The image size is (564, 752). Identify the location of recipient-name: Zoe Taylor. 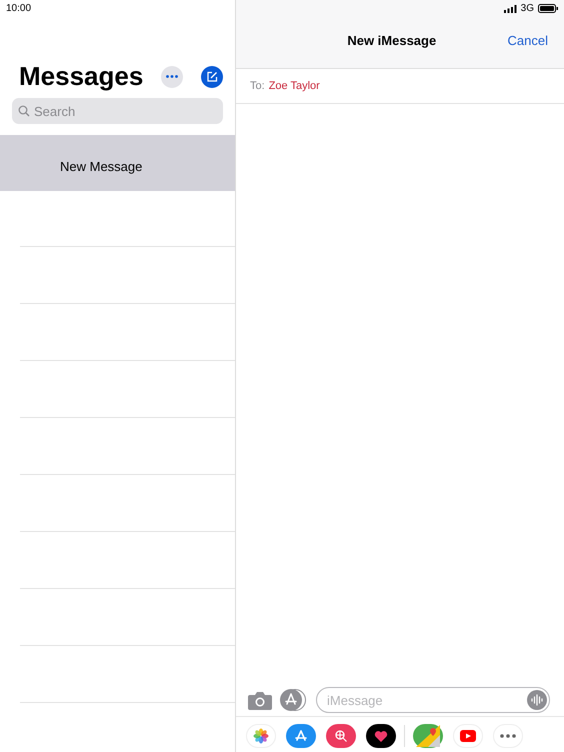
(294, 86).